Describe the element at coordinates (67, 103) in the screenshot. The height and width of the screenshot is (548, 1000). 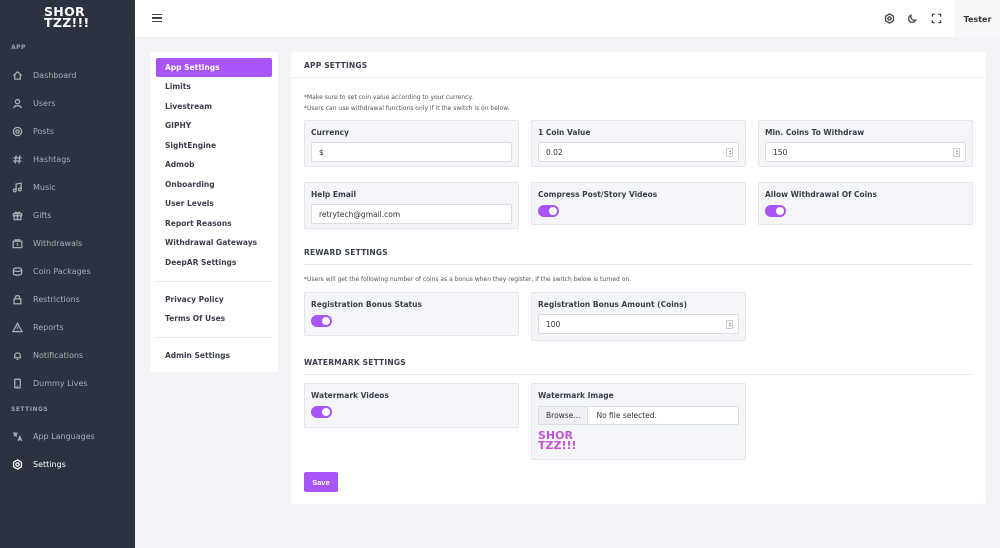
I see `sidebar-item-users: Users` at that location.